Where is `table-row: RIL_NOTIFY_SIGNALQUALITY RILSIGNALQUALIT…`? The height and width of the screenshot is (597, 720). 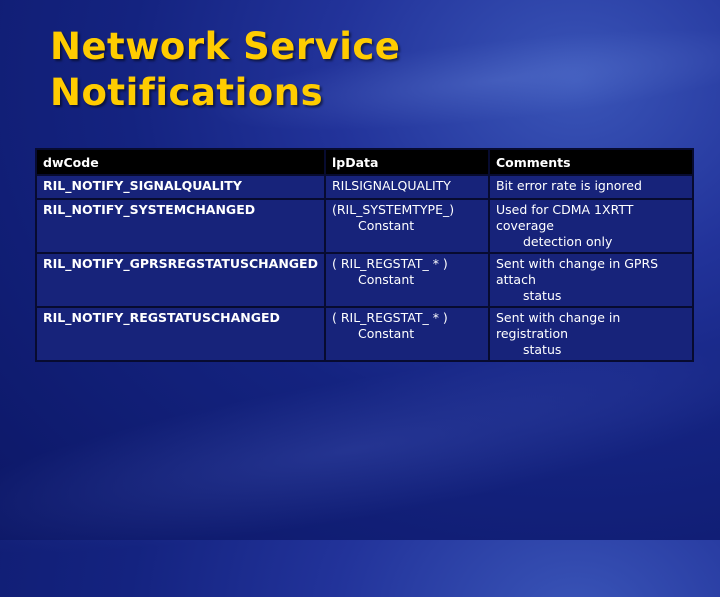
table-row: RIL_NOTIFY_SIGNALQUALITY RILSIGNALQUALIT… is located at coordinates (364, 187).